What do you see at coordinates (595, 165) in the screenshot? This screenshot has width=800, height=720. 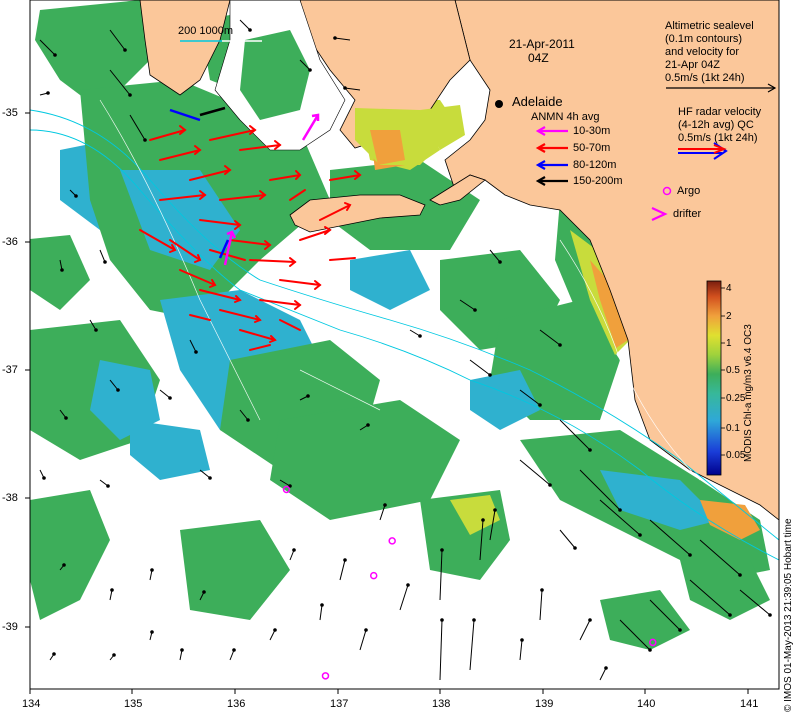 I see `anmn-legend-item: 80-120m` at bounding box center [595, 165].